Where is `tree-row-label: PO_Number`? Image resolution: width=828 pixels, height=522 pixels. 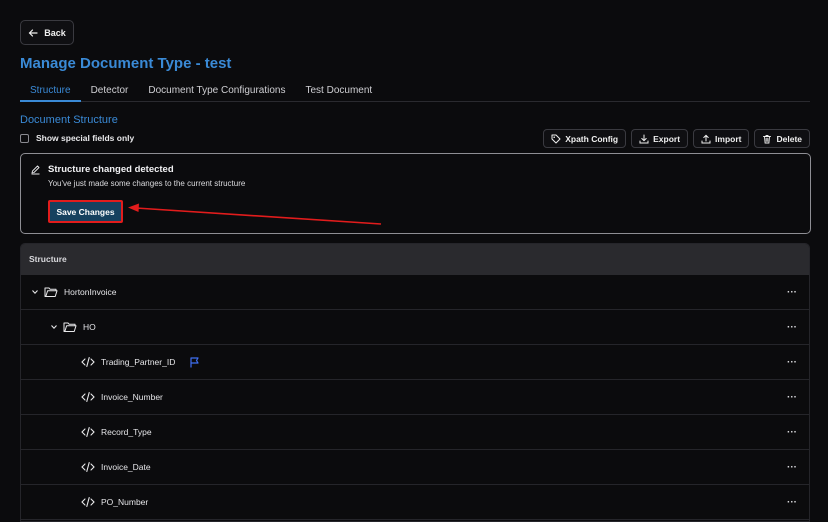 tree-row-label: PO_Number is located at coordinates (125, 502).